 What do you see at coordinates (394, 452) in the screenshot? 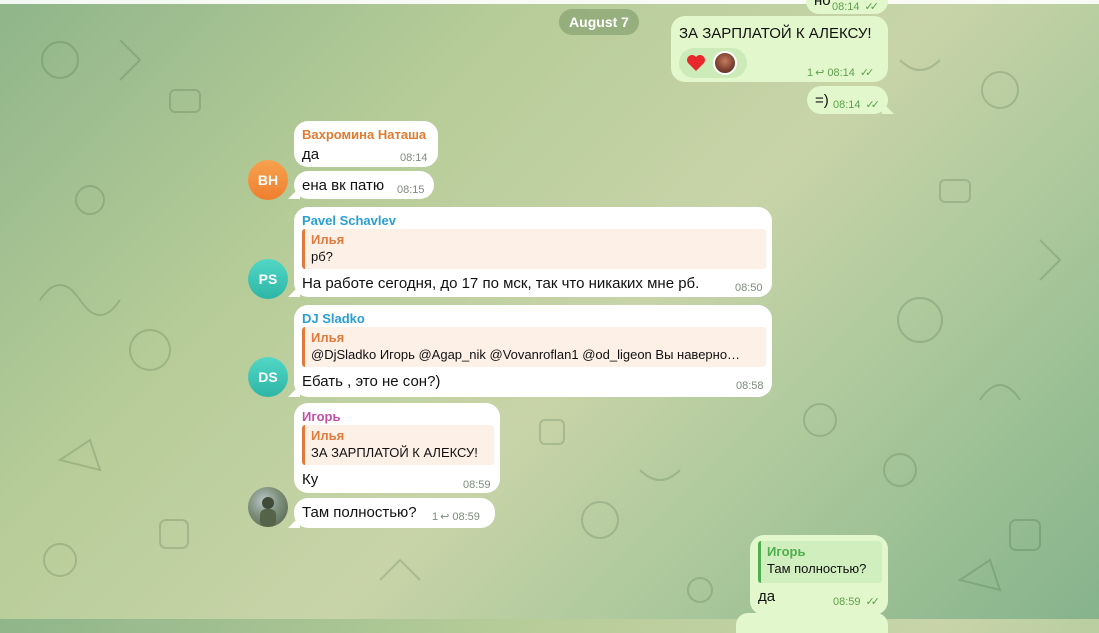
I see `quote-text: ЗА ЗАРПЛАТОЙ К АЛЕКСУ!` at bounding box center [394, 452].